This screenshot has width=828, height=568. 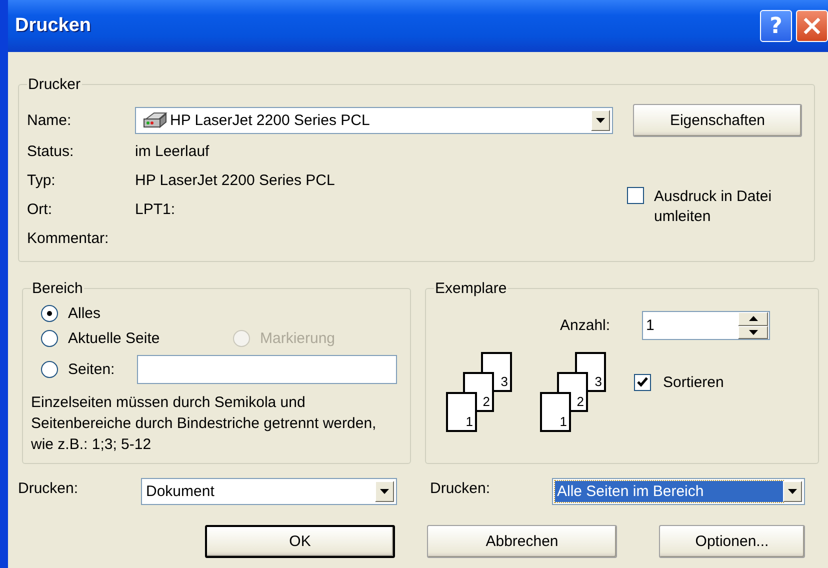 What do you see at coordinates (49, 120) in the screenshot?
I see `field-label: Name:` at bounding box center [49, 120].